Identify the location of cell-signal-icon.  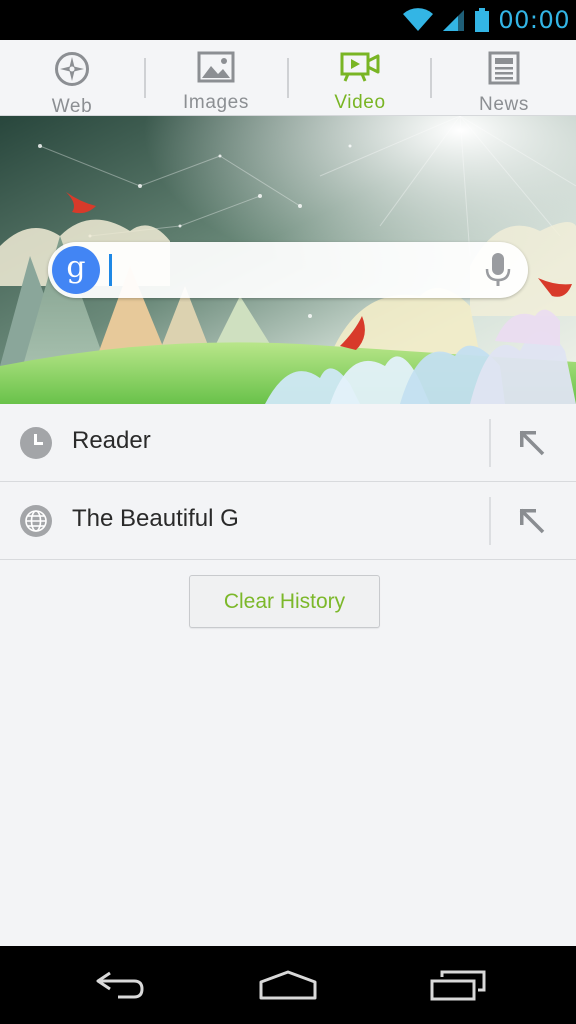
(454, 20).